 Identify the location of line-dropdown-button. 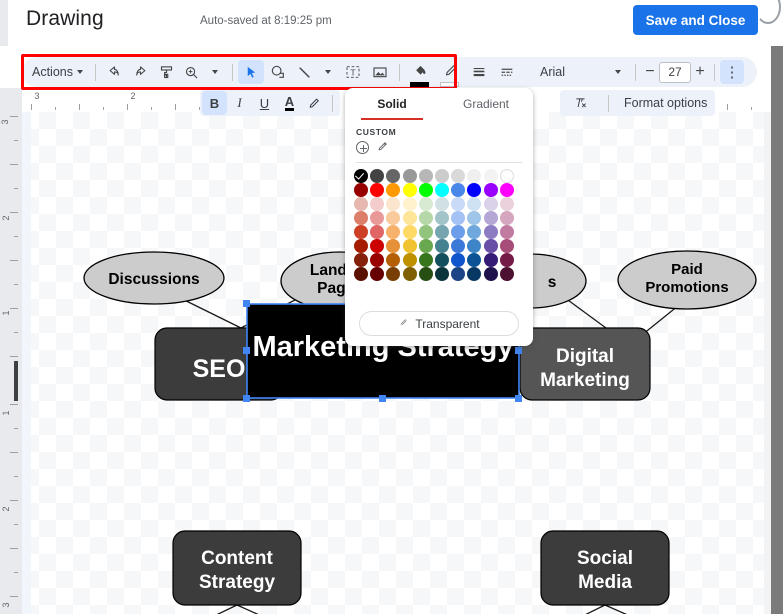
(328, 72).